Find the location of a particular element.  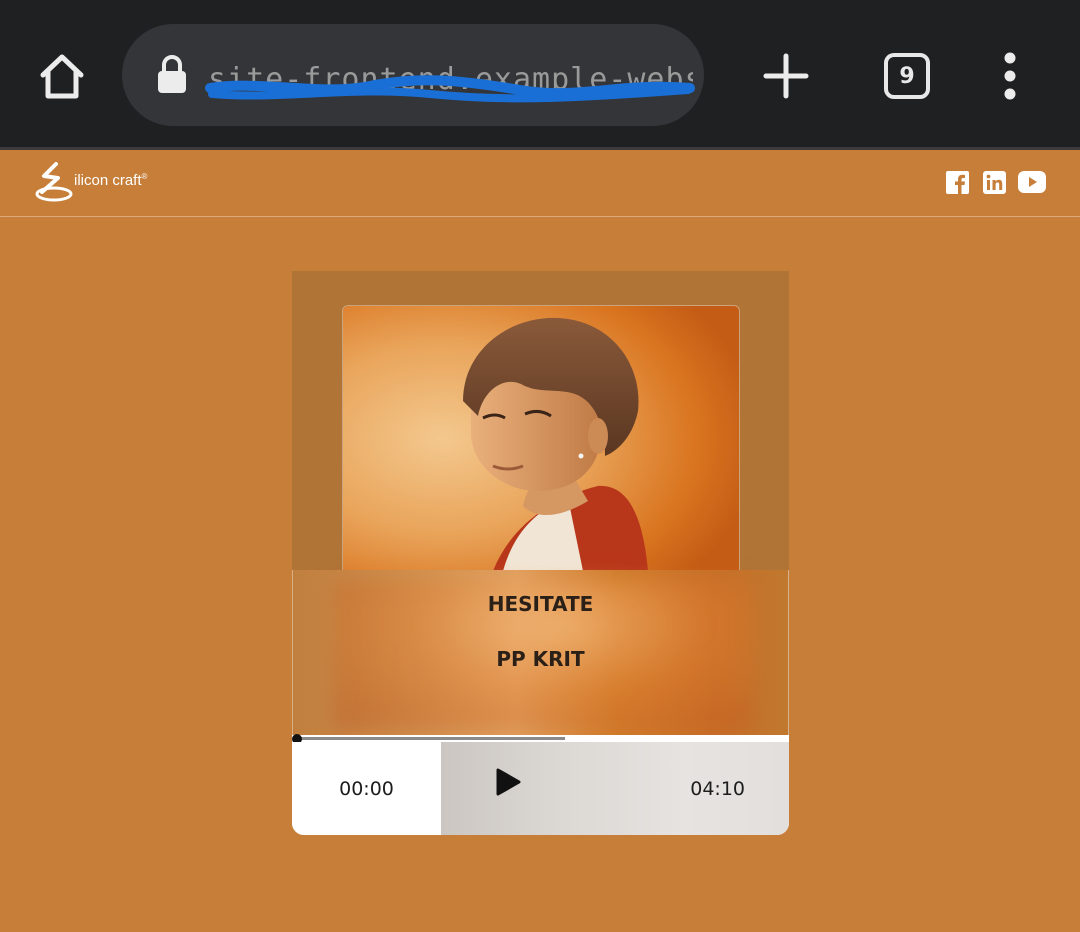

linkedin-icon is located at coordinates (994, 182).